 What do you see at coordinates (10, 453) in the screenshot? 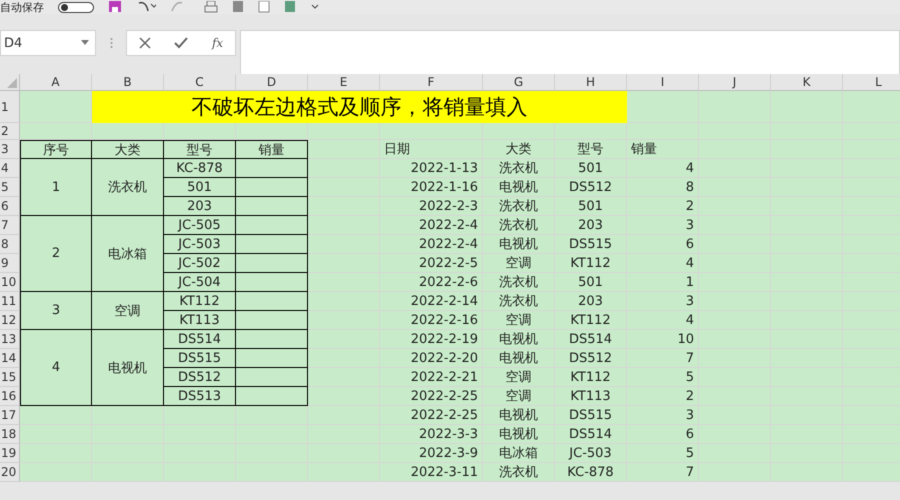
I see `row-header: 19` at bounding box center [10, 453].